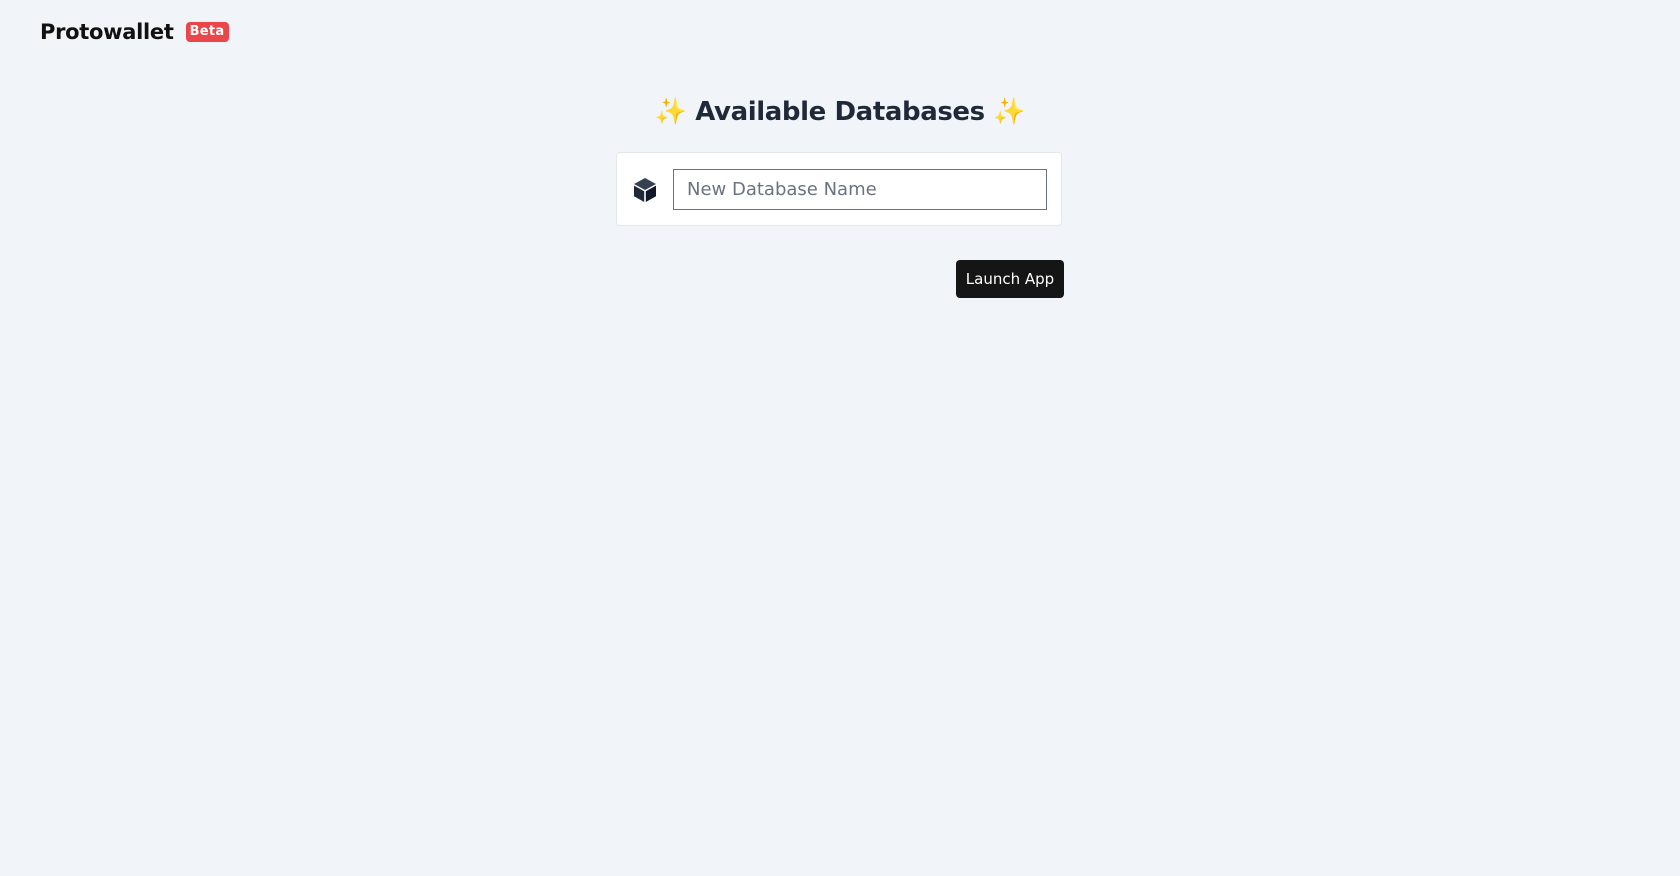 The image size is (1680, 876). What do you see at coordinates (107, 32) in the screenshot?
I see `brand-logo: Protowallet` at bounding box center [107, 32].